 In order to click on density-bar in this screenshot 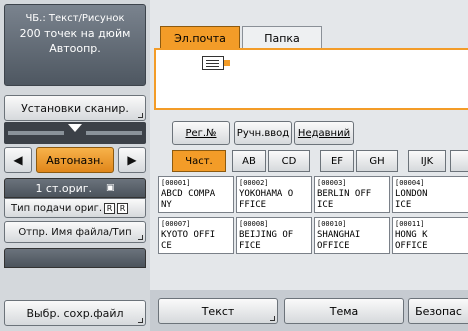, I will do `click(75, 133)`.